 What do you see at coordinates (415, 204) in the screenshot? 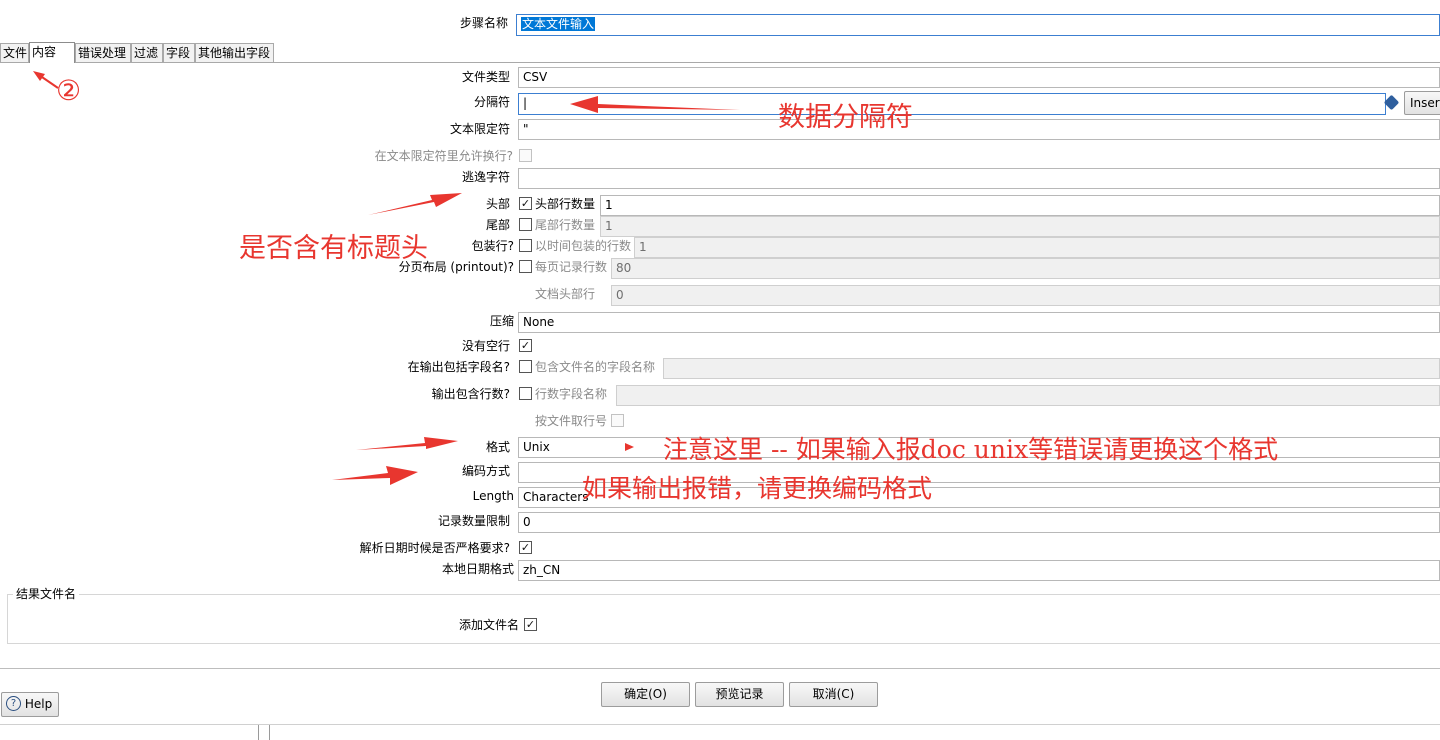
I see `arrow-to-header` at bounding box center [415, 204].